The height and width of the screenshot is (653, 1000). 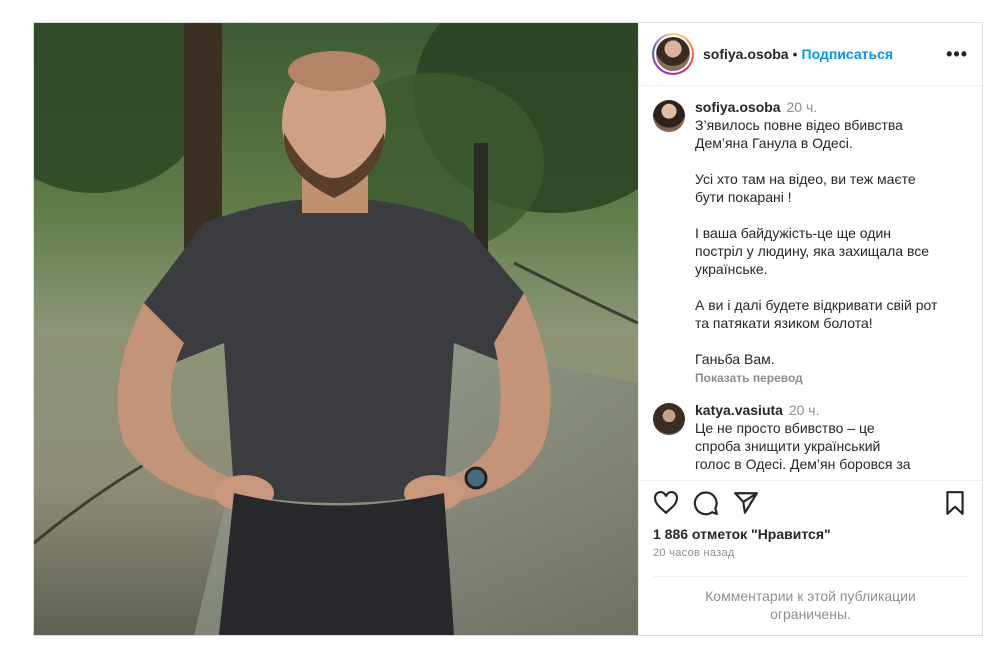 I want to click on post-timestamp: 20 часов назад, so click(x=694, y=553).